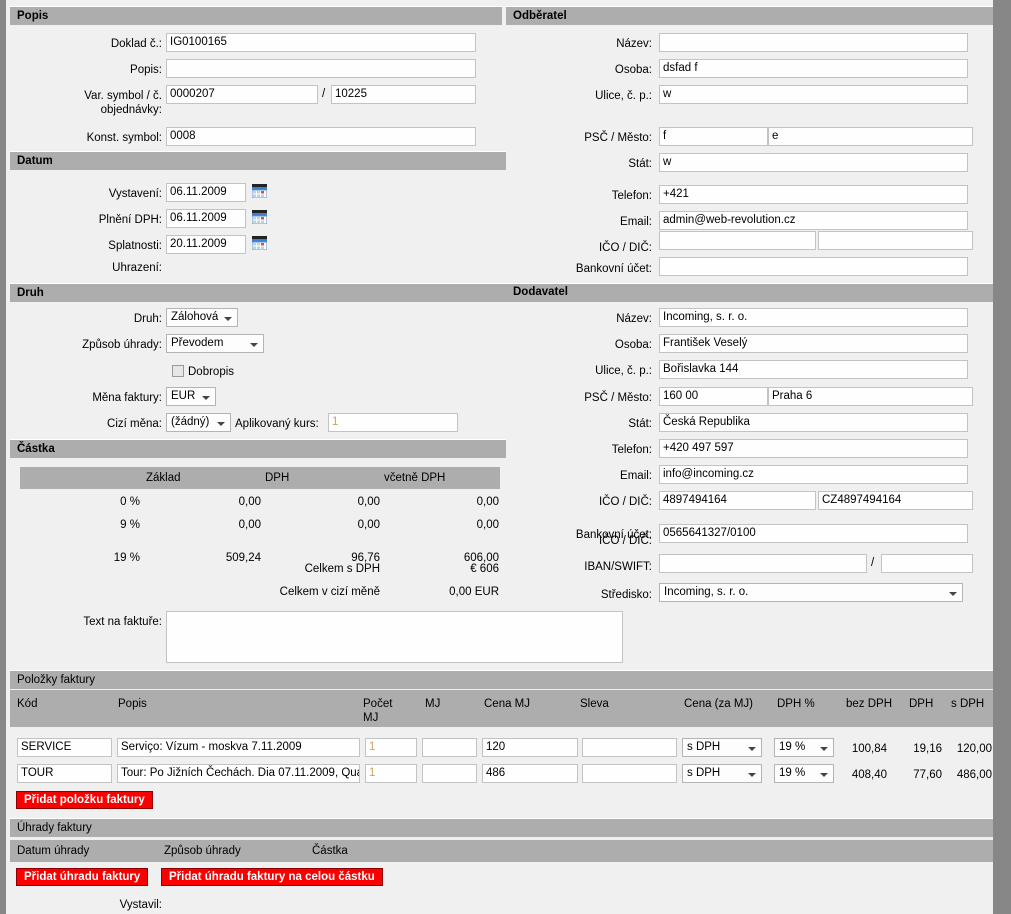  What do you see at coordinates (813, 68) in the screenshot?
I see `input-odberatel-osoba: dsfad f` at bounding box center [813, 68].